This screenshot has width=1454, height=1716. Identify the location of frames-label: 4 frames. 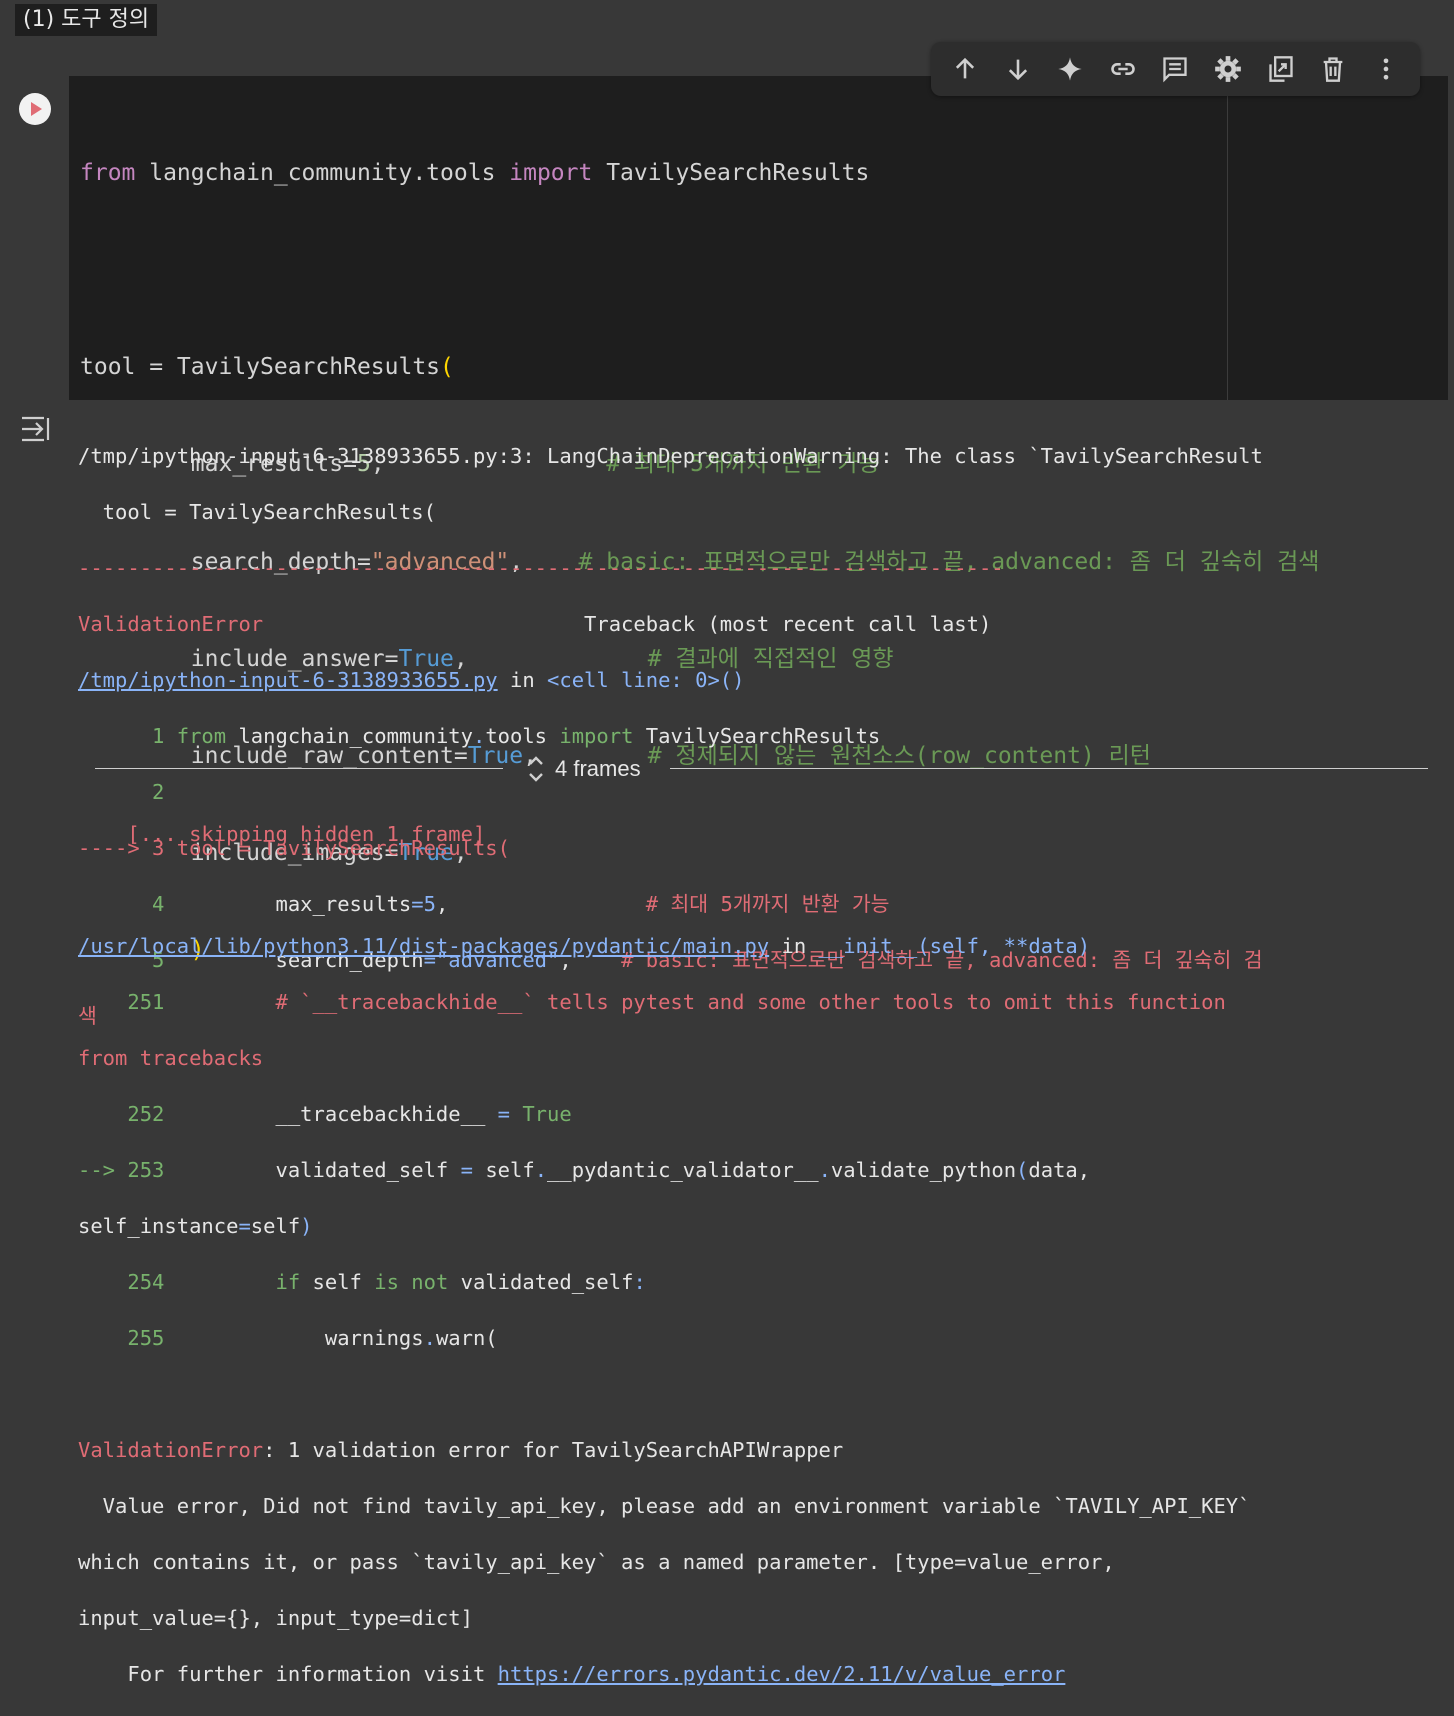
(598, 768).